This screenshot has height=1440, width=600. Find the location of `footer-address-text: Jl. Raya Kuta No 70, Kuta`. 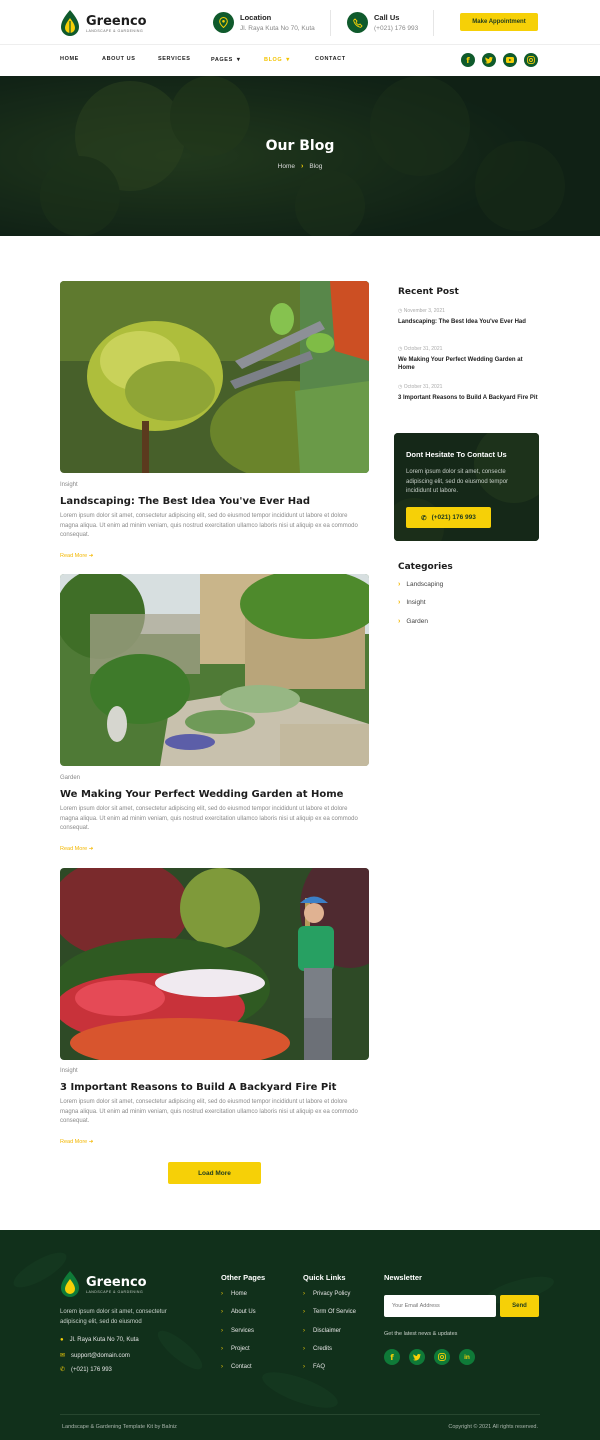

footer-address-text: Jl. Raya Kuta No 70, Kuta is located at coordinates (104, 1340).